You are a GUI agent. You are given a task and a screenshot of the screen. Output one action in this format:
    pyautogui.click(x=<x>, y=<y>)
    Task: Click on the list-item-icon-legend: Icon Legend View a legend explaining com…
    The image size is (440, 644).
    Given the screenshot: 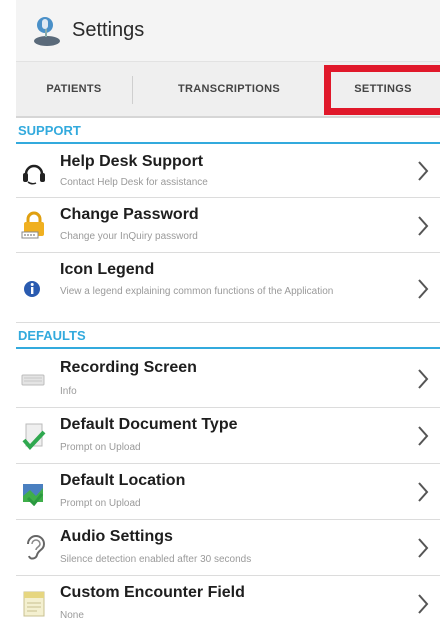 What is the action you would take?
    pyautogui.click(x=228, y=288)
    